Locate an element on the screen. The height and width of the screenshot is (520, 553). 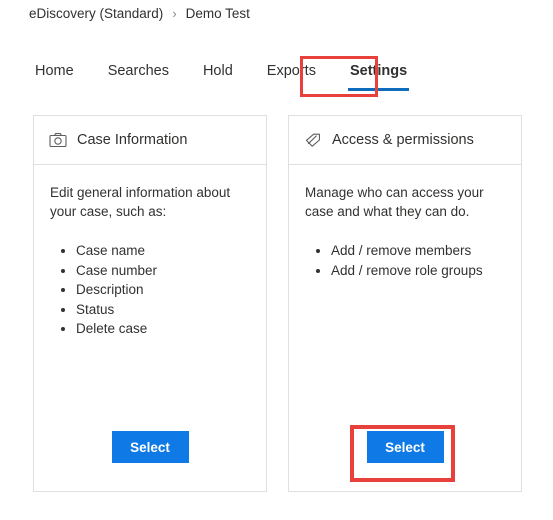
list-item: Case number is located at coordinates (163, 271).